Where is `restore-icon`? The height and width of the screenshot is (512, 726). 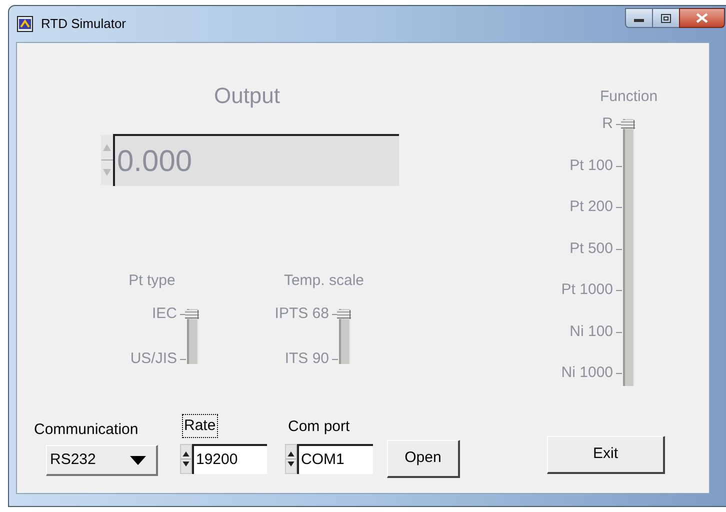 restore-icon is located at coordinates (666, 18).